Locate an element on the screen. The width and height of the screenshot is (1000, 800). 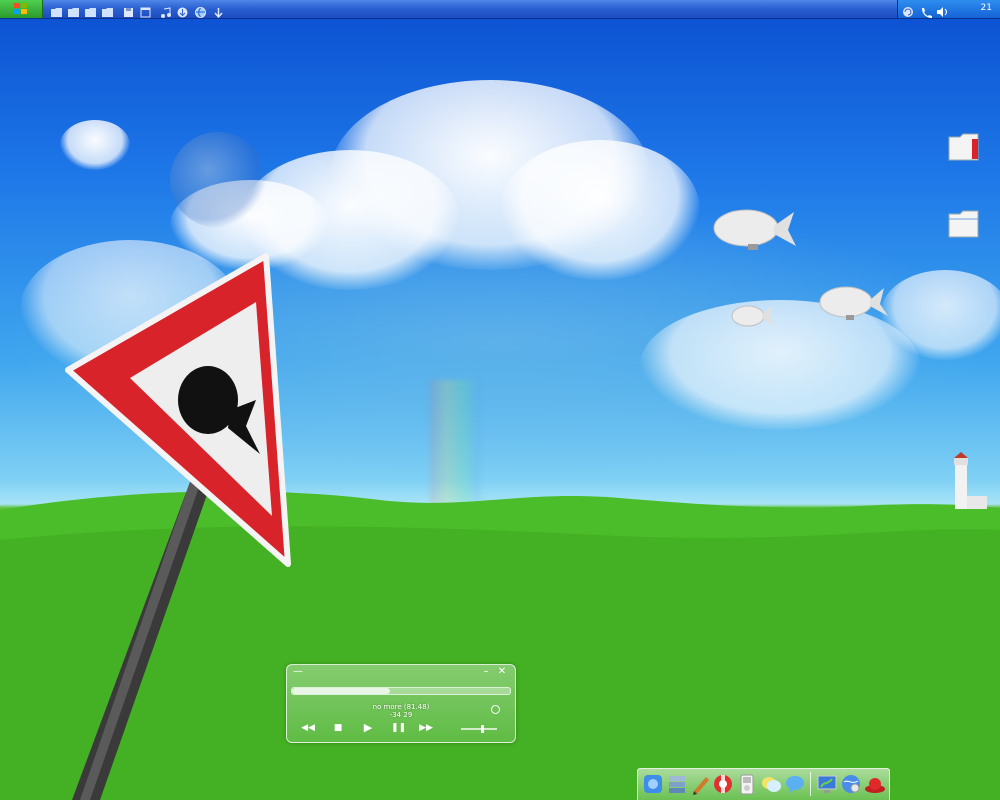
dock-item-chat is located at coordinates (771, 784).